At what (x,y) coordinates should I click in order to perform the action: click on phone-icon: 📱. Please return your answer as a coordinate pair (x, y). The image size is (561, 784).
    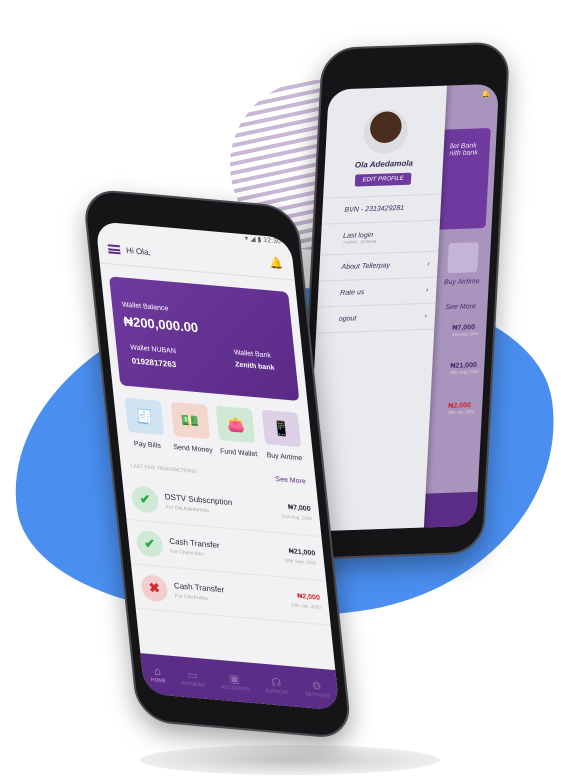
    Looking at the image, I should click on (281, 428).